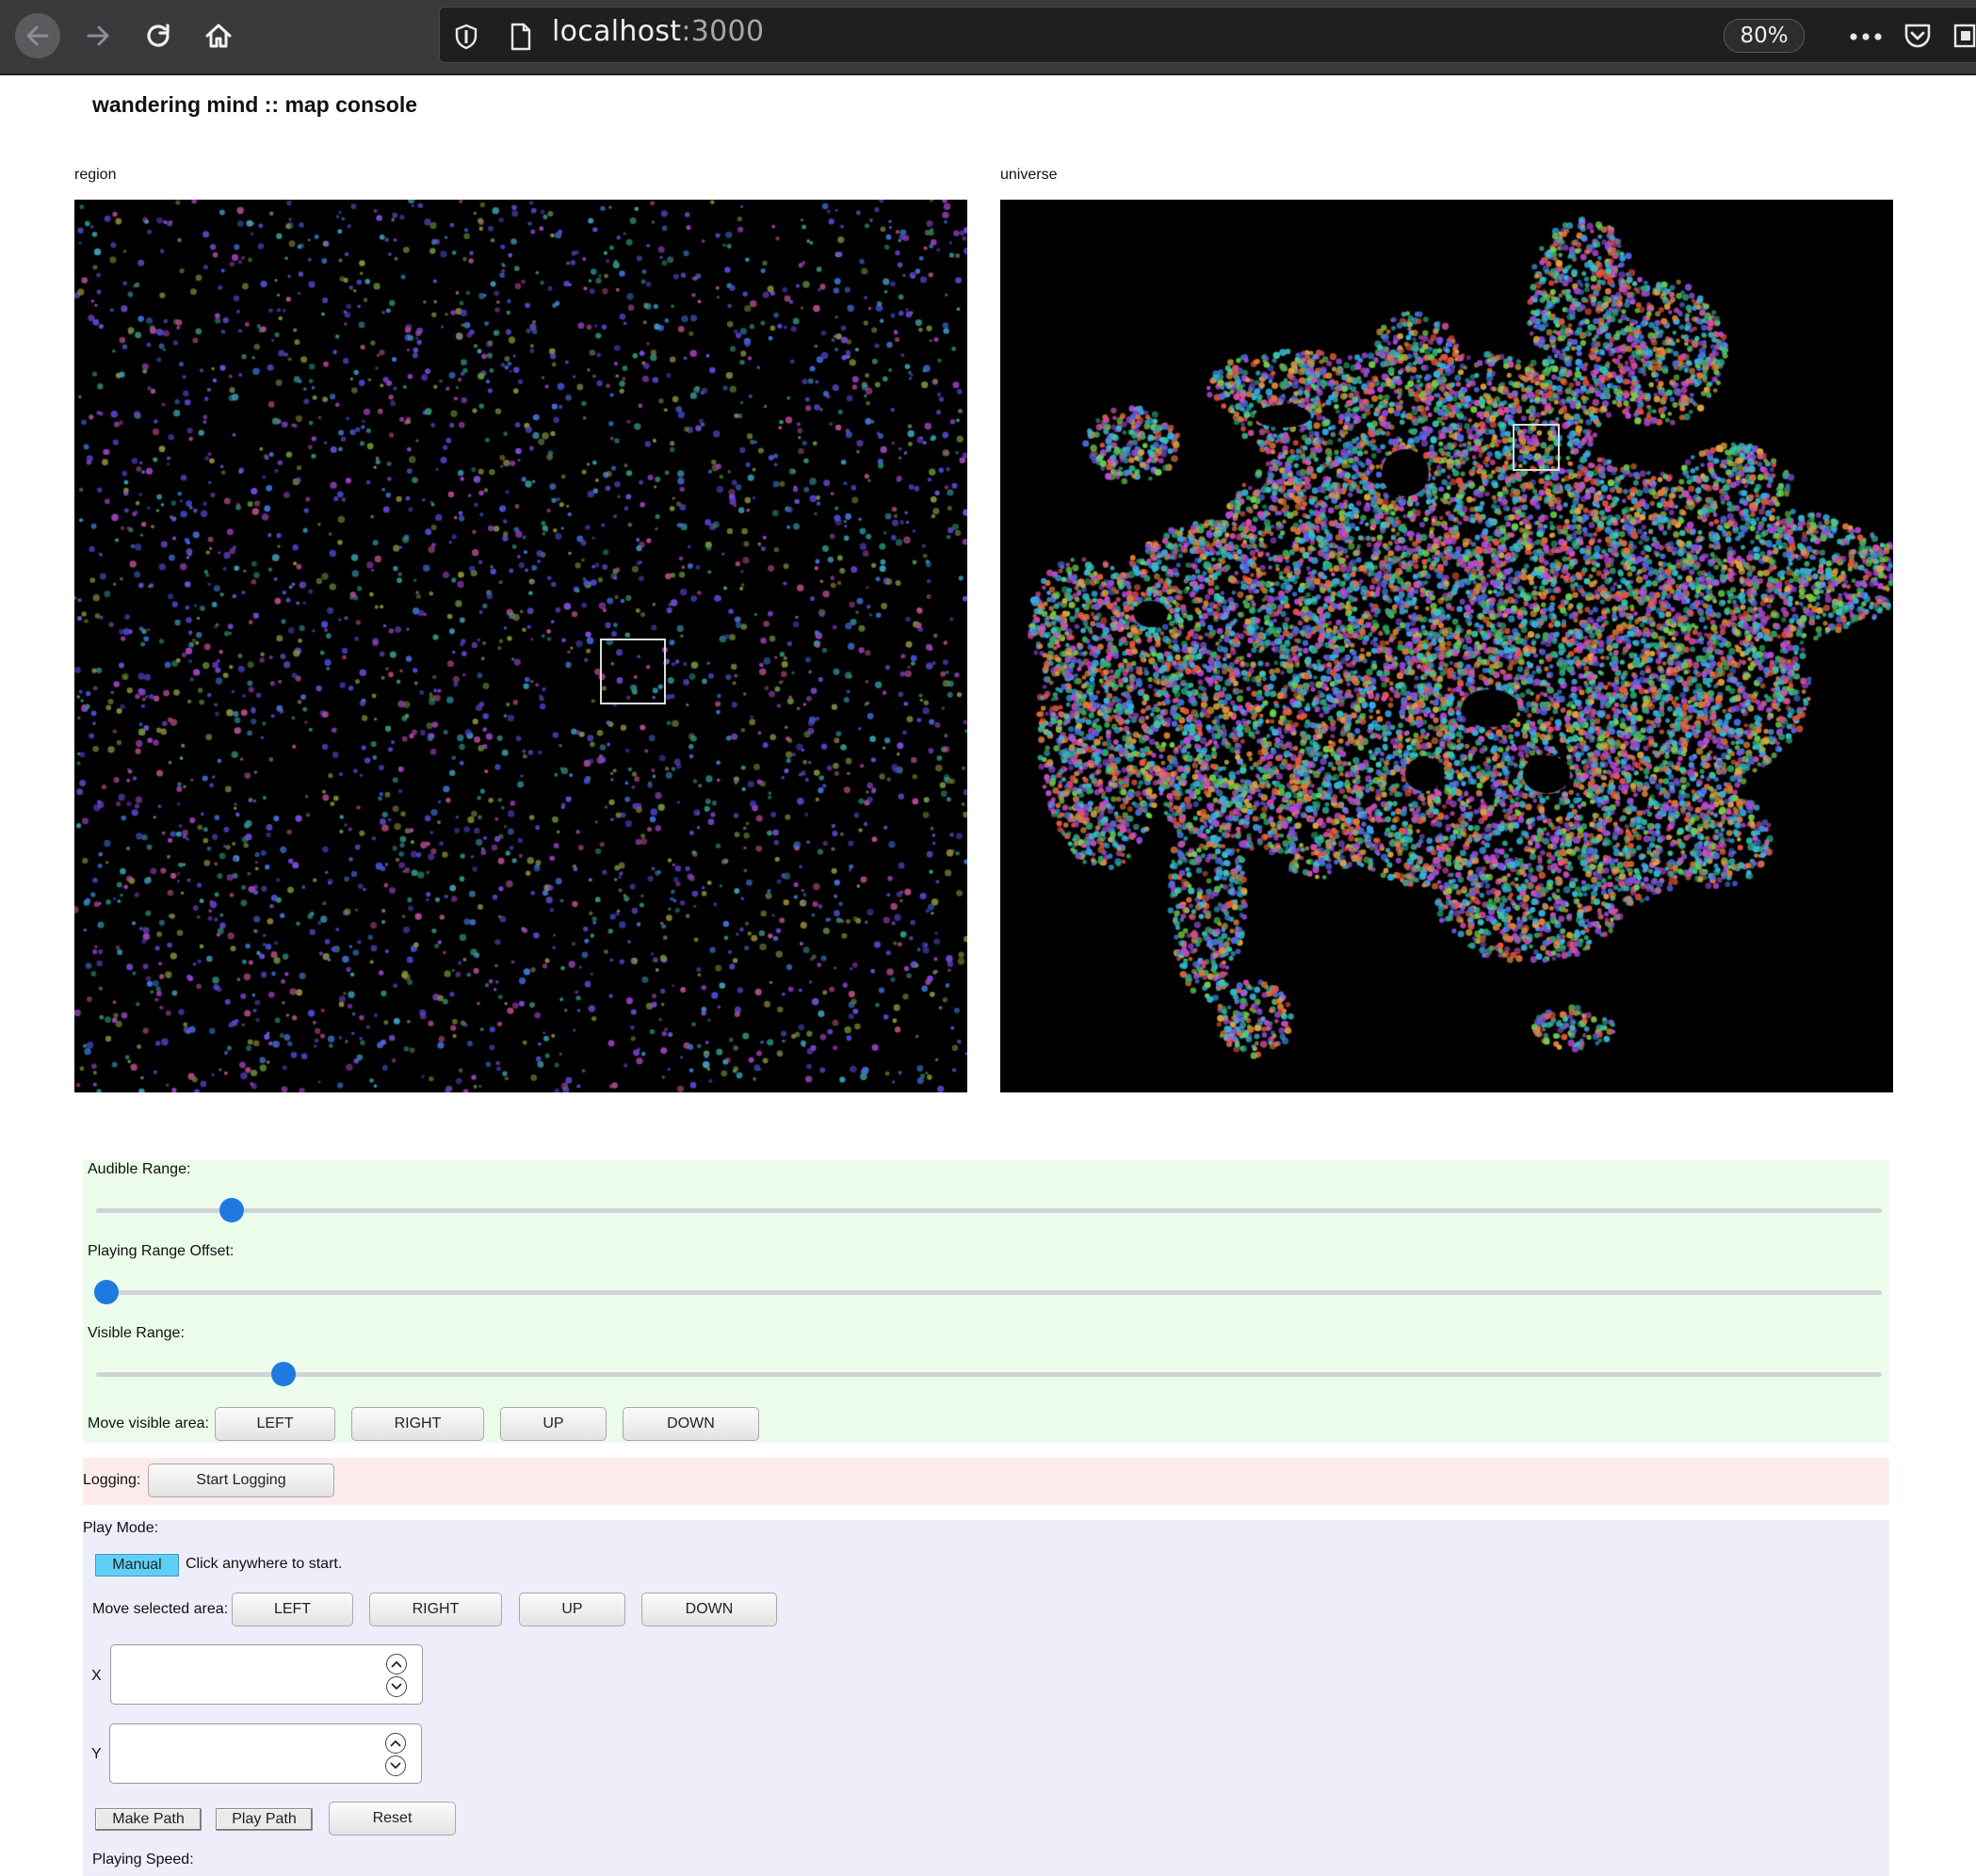 Image resolution: width=1976 pixels, height=1876 pixels. I want to click on visible-range-slider, so click(989, 1374).